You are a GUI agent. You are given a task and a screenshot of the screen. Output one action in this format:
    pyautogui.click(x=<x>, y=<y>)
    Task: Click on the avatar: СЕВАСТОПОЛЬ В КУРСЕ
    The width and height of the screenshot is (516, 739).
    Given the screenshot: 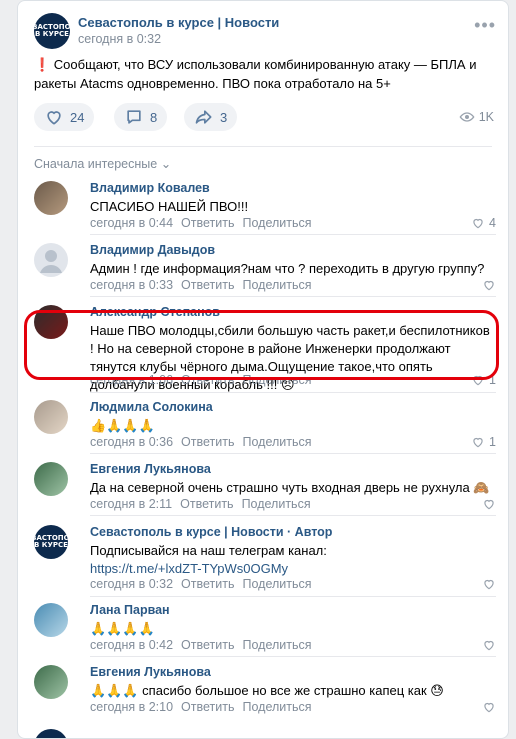 What is the action you would take?
    pyautogui.click(x=51, y=542)
    